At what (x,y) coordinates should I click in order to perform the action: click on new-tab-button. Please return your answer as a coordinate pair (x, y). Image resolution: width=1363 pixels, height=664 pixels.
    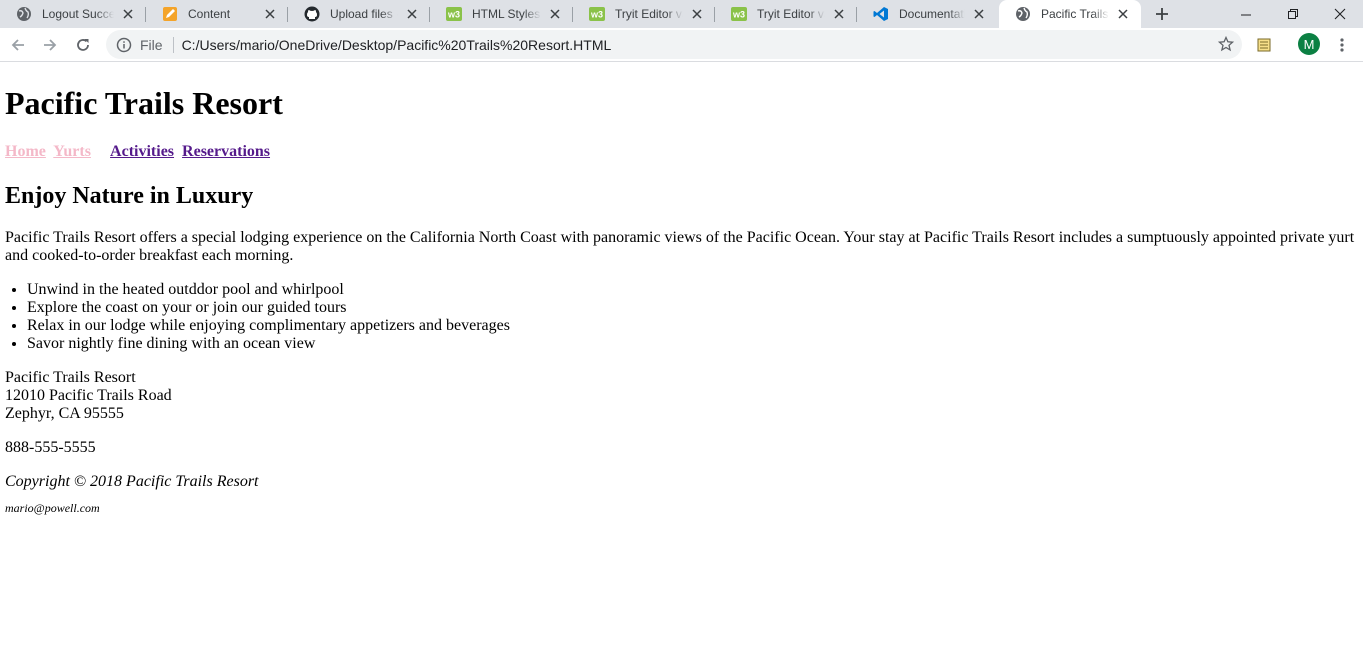
    Looking at the image, I should click on (1162, 14).